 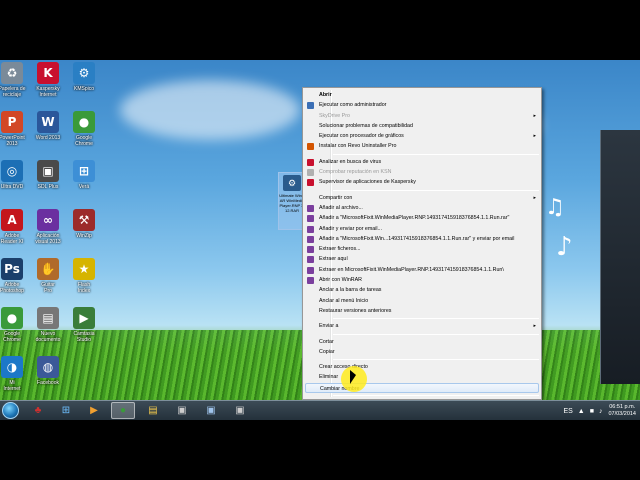 I want to click on menu-item-label: Ejecutar con procesador de gráficos, so click(x=361, y=136).